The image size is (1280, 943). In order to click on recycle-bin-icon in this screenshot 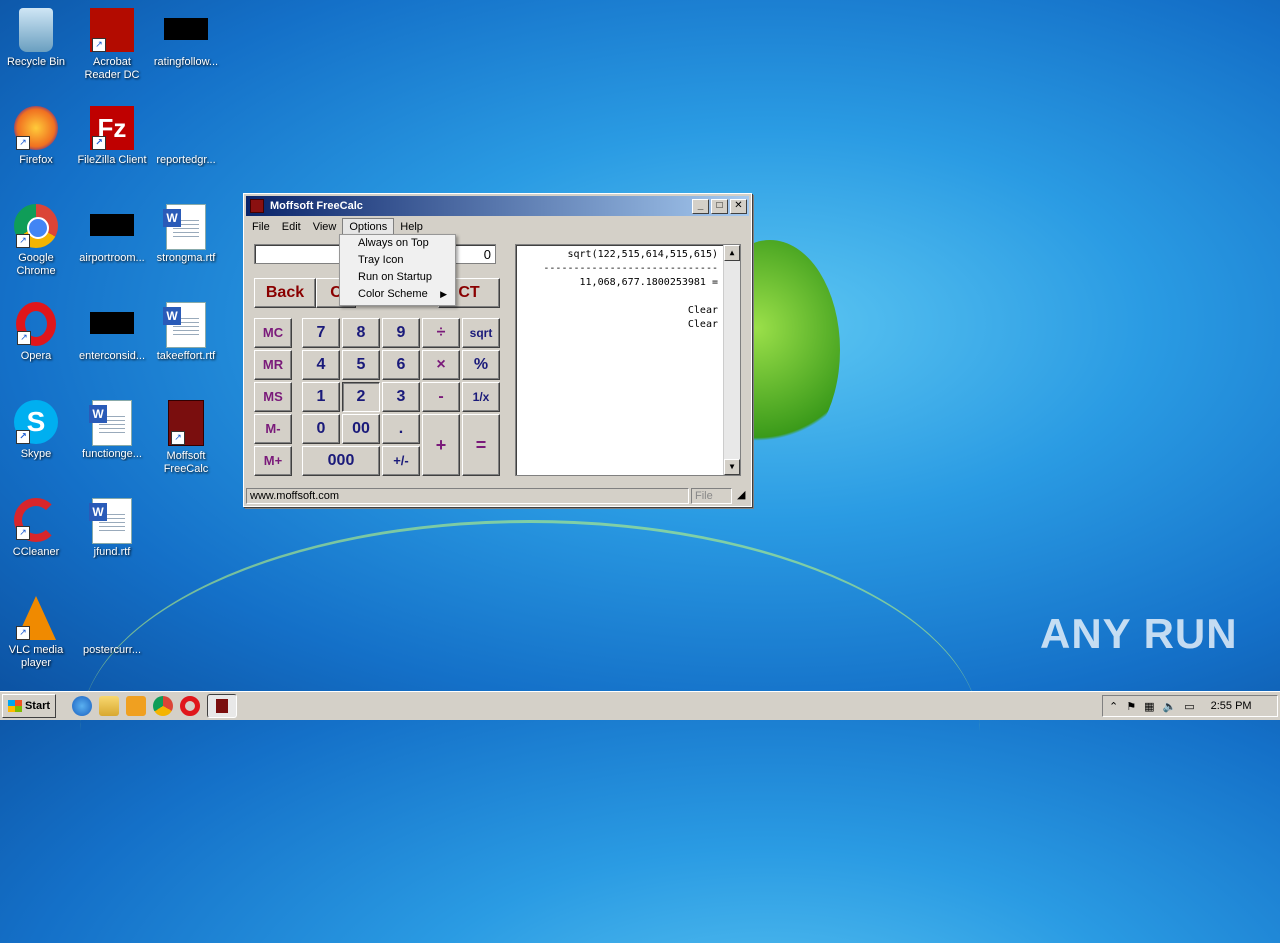, I will do `click(36, 30)`.